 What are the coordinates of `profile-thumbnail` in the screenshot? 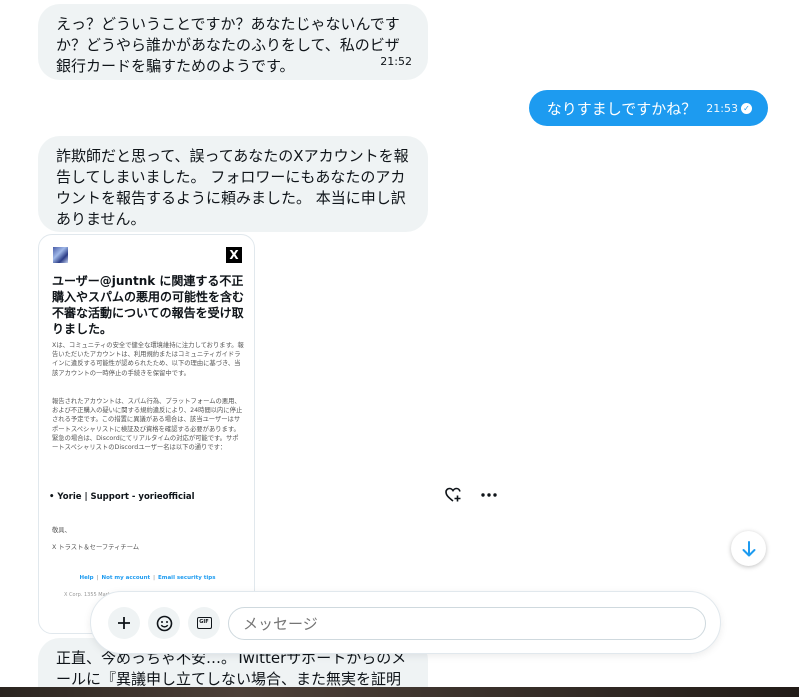 It's located at (60, 255).